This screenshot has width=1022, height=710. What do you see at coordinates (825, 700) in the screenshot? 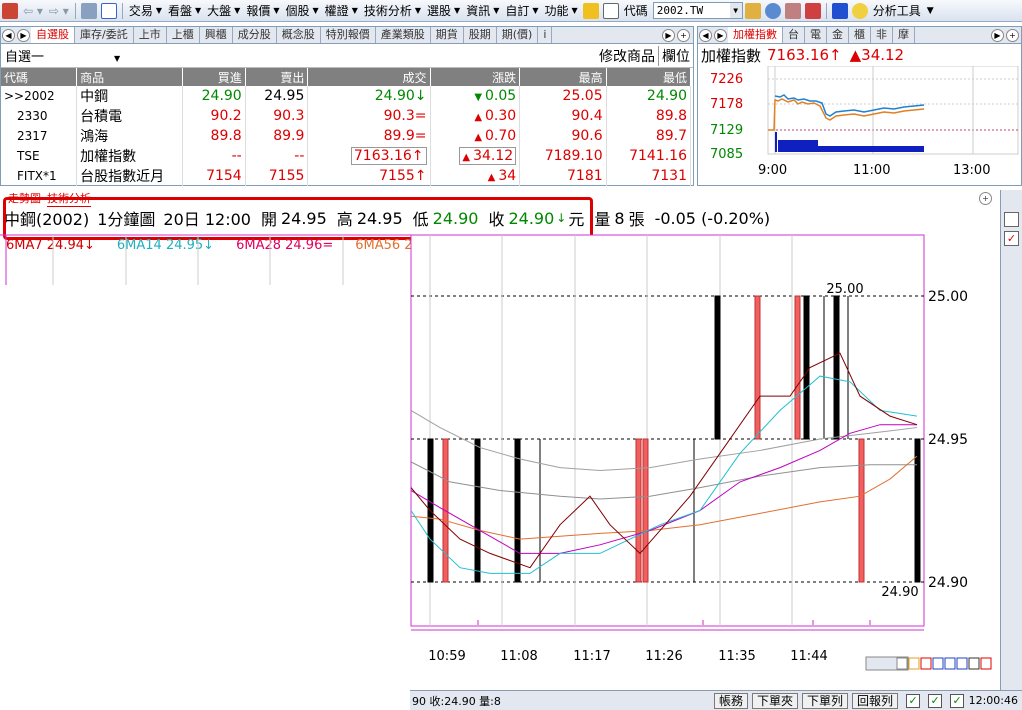
I see `status-button-2: 下單列` at bounding box center [825, 700].